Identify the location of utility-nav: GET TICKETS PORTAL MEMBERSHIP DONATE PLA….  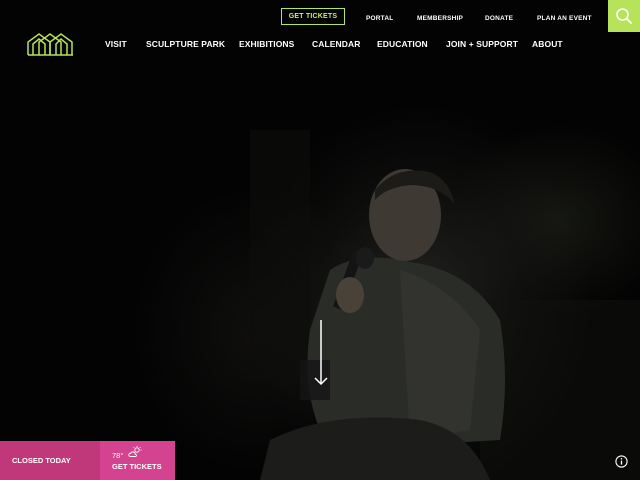
(320, 17).